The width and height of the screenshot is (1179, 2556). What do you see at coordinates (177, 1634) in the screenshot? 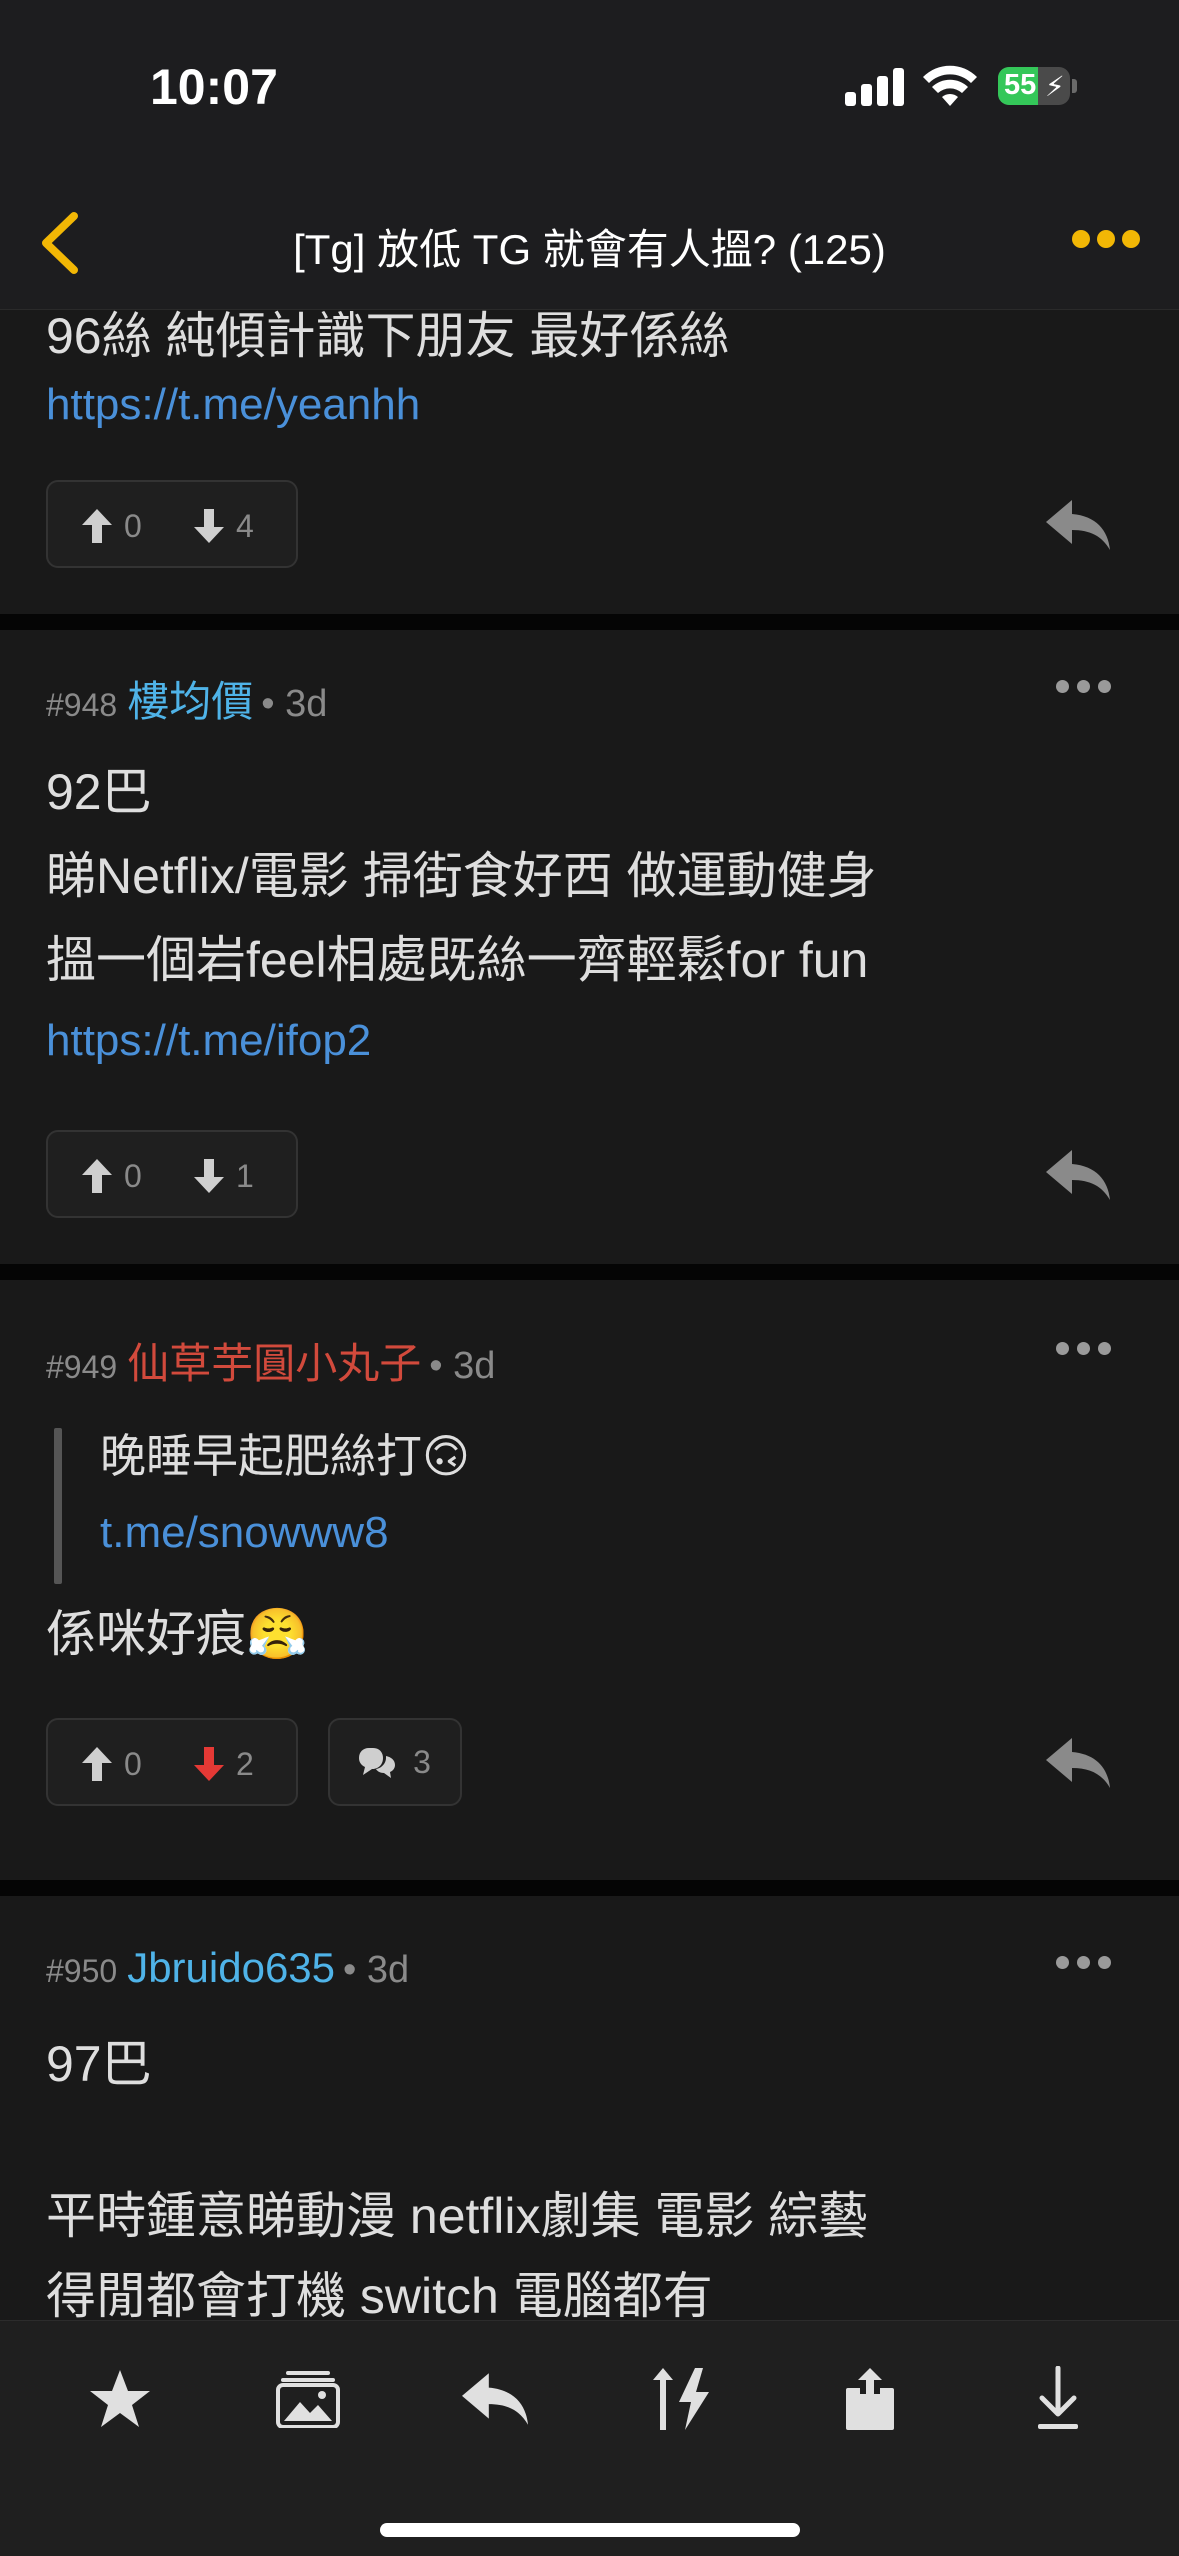
I see `post-text-line: 係咪好痕😤` at bounding box center [177, 1634].